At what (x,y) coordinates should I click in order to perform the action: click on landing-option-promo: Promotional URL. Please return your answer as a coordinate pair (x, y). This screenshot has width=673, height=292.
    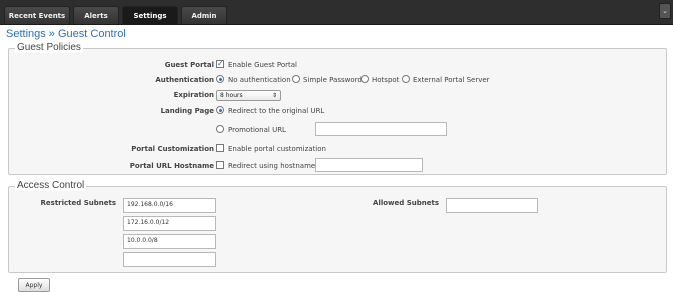
    Looking at the image, I should click on (257, 130).